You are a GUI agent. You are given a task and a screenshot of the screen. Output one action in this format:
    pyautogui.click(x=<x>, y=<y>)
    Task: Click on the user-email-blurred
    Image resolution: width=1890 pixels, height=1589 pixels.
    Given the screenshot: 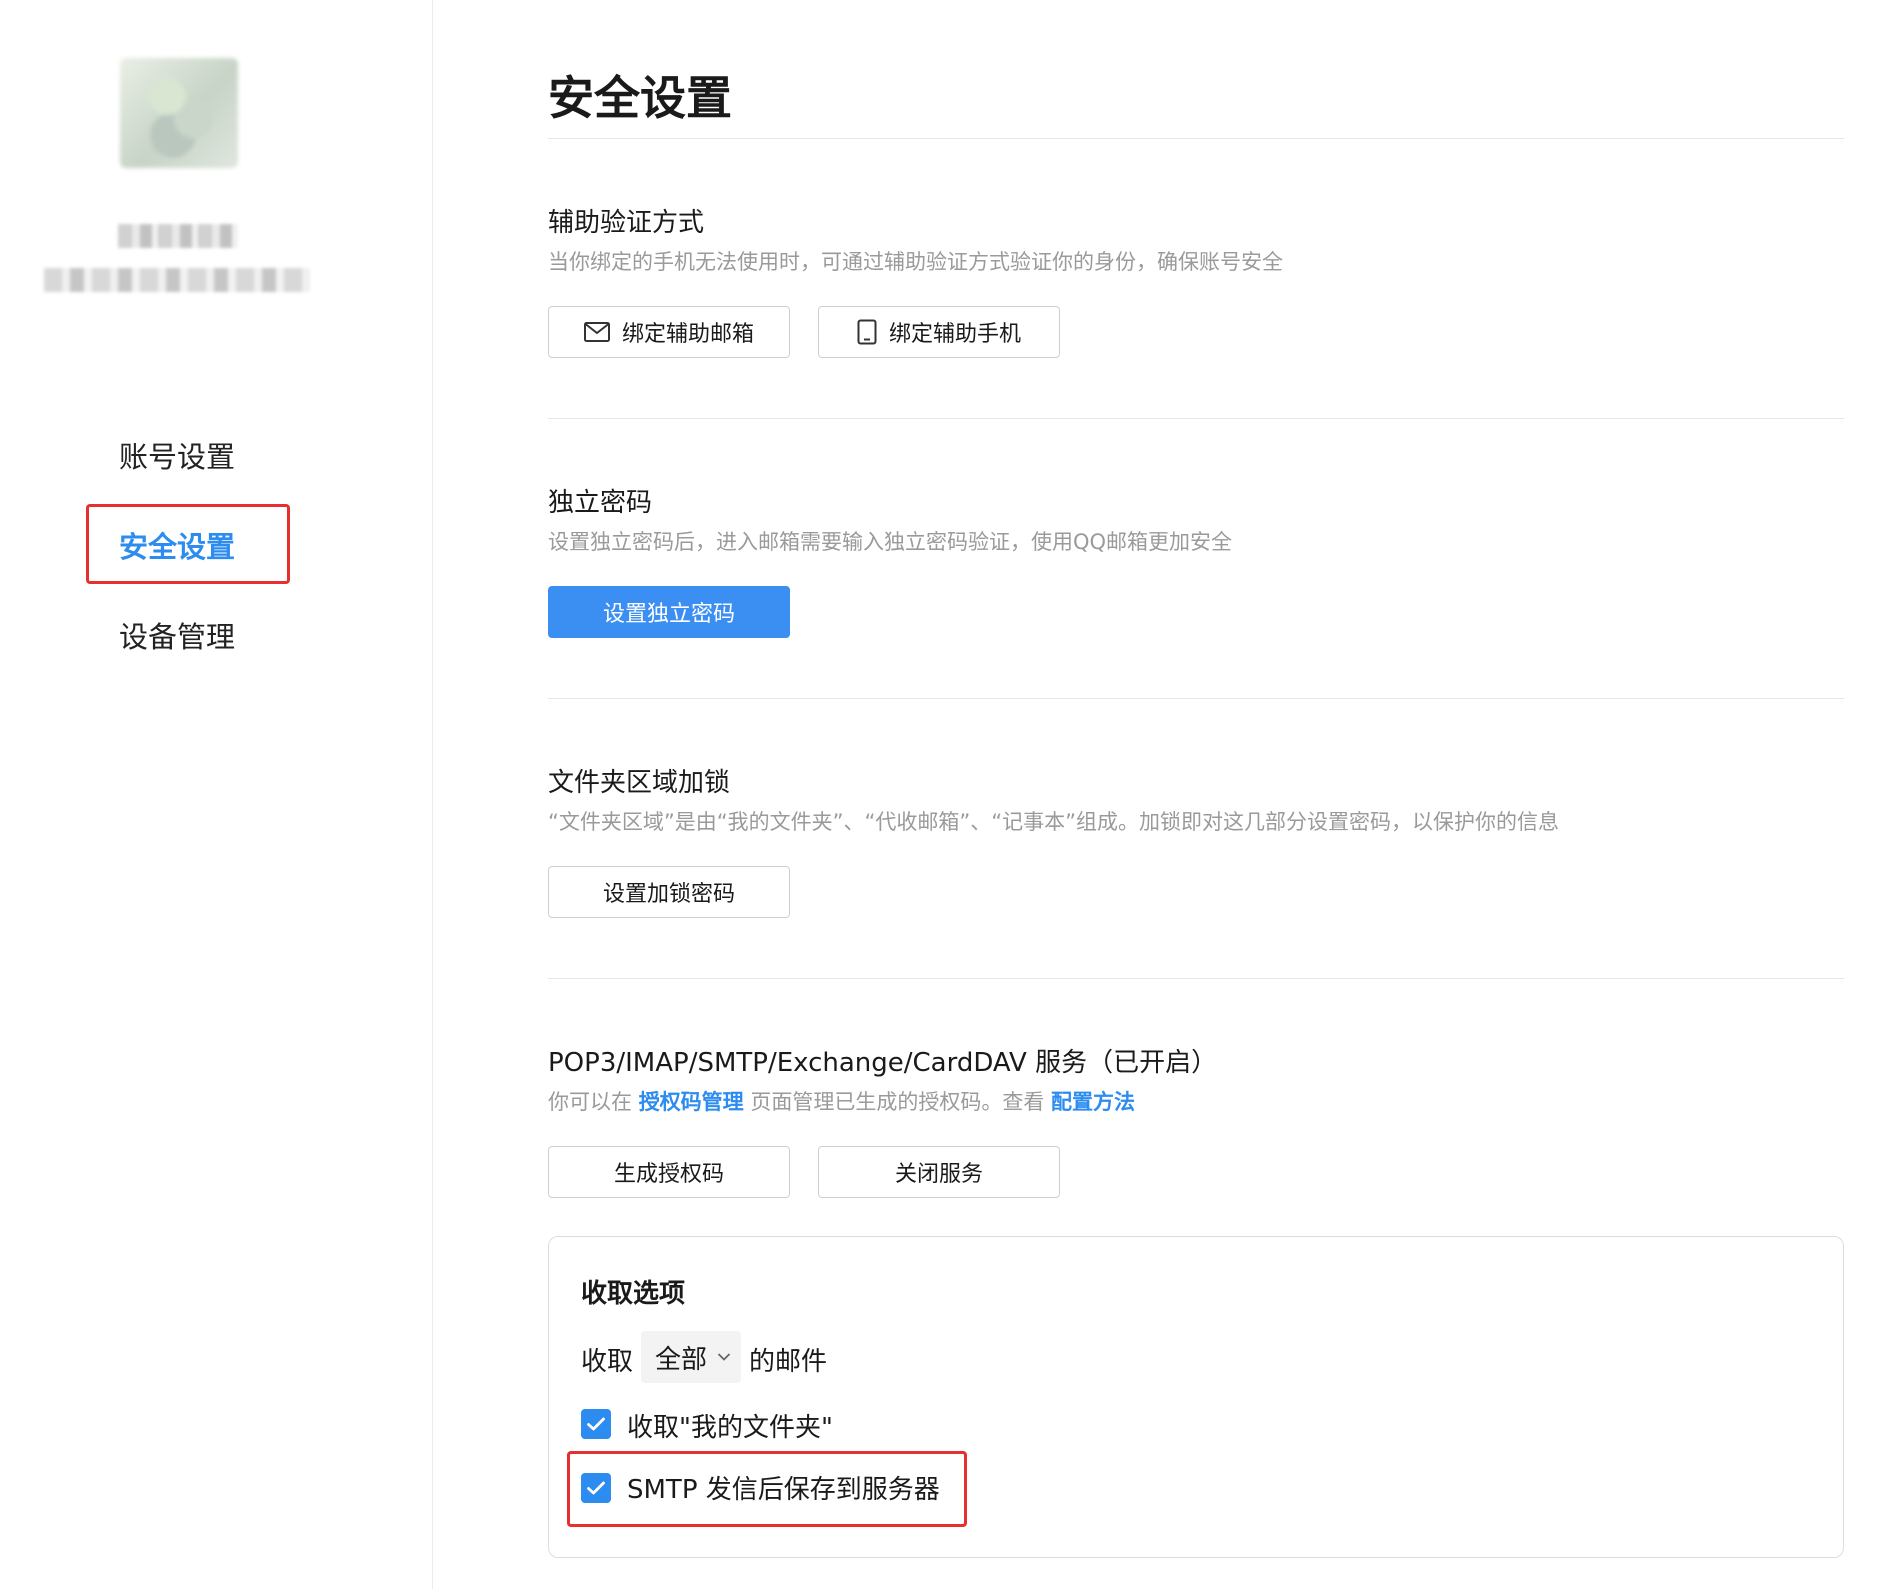 What is the action you would take?
    pyautogui.click(x=177, y=280)
    